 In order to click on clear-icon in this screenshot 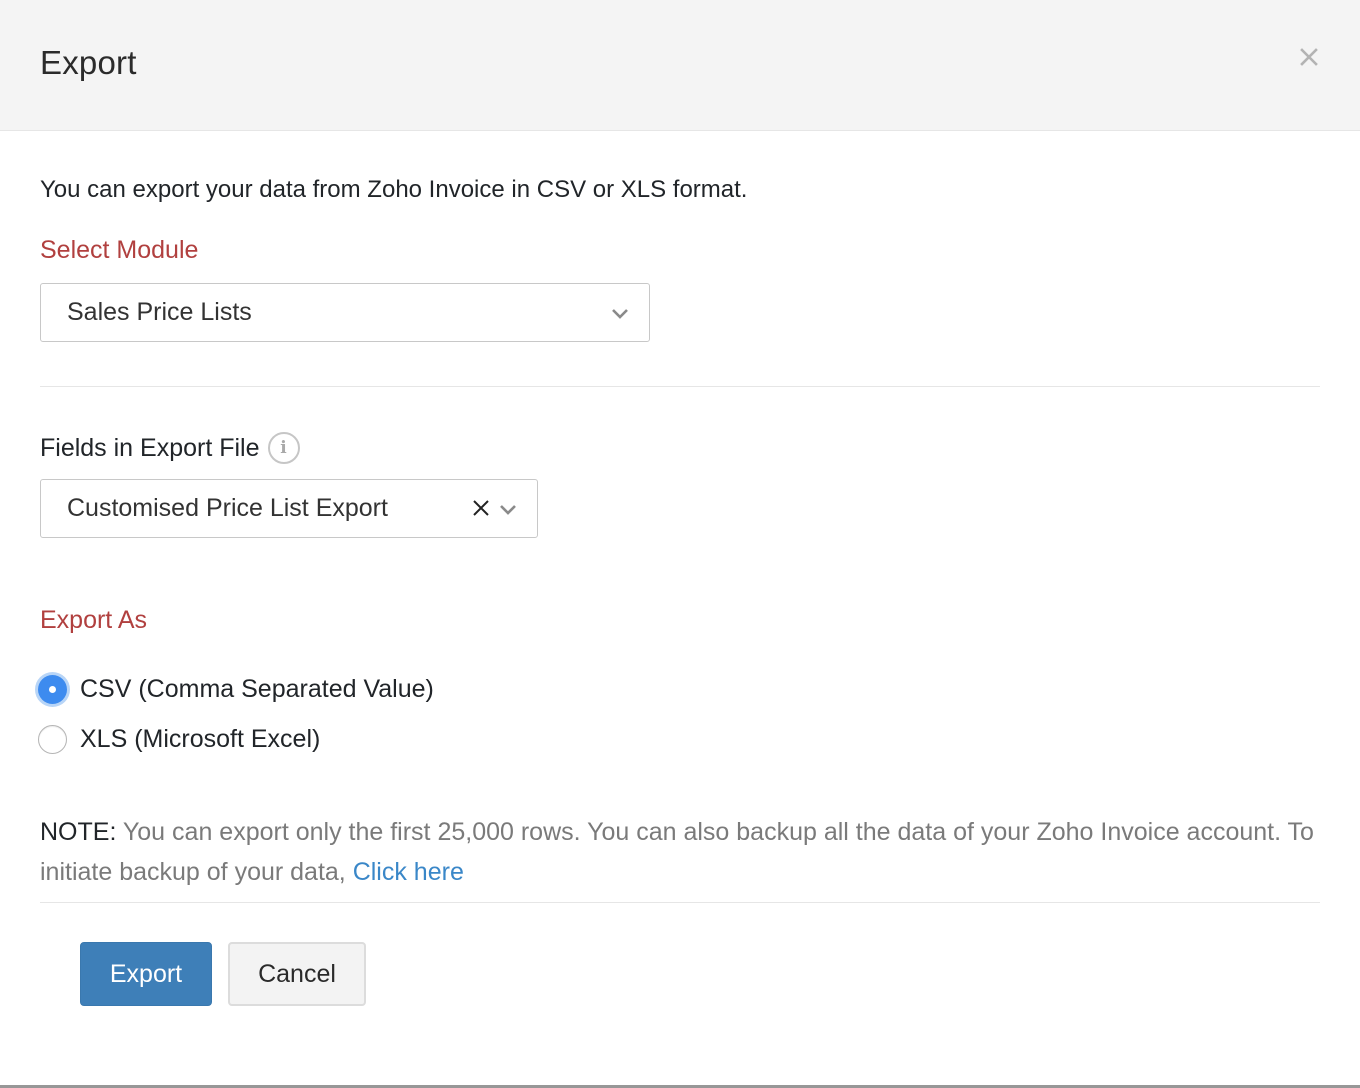, I will do `click(481, 508)`.